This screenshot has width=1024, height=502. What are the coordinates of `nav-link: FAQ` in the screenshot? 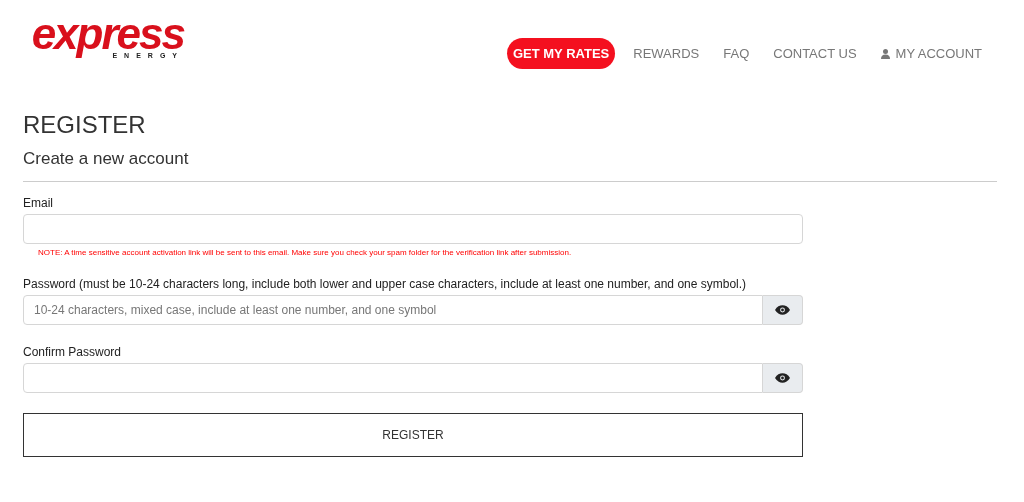 It's located at (736, 53).